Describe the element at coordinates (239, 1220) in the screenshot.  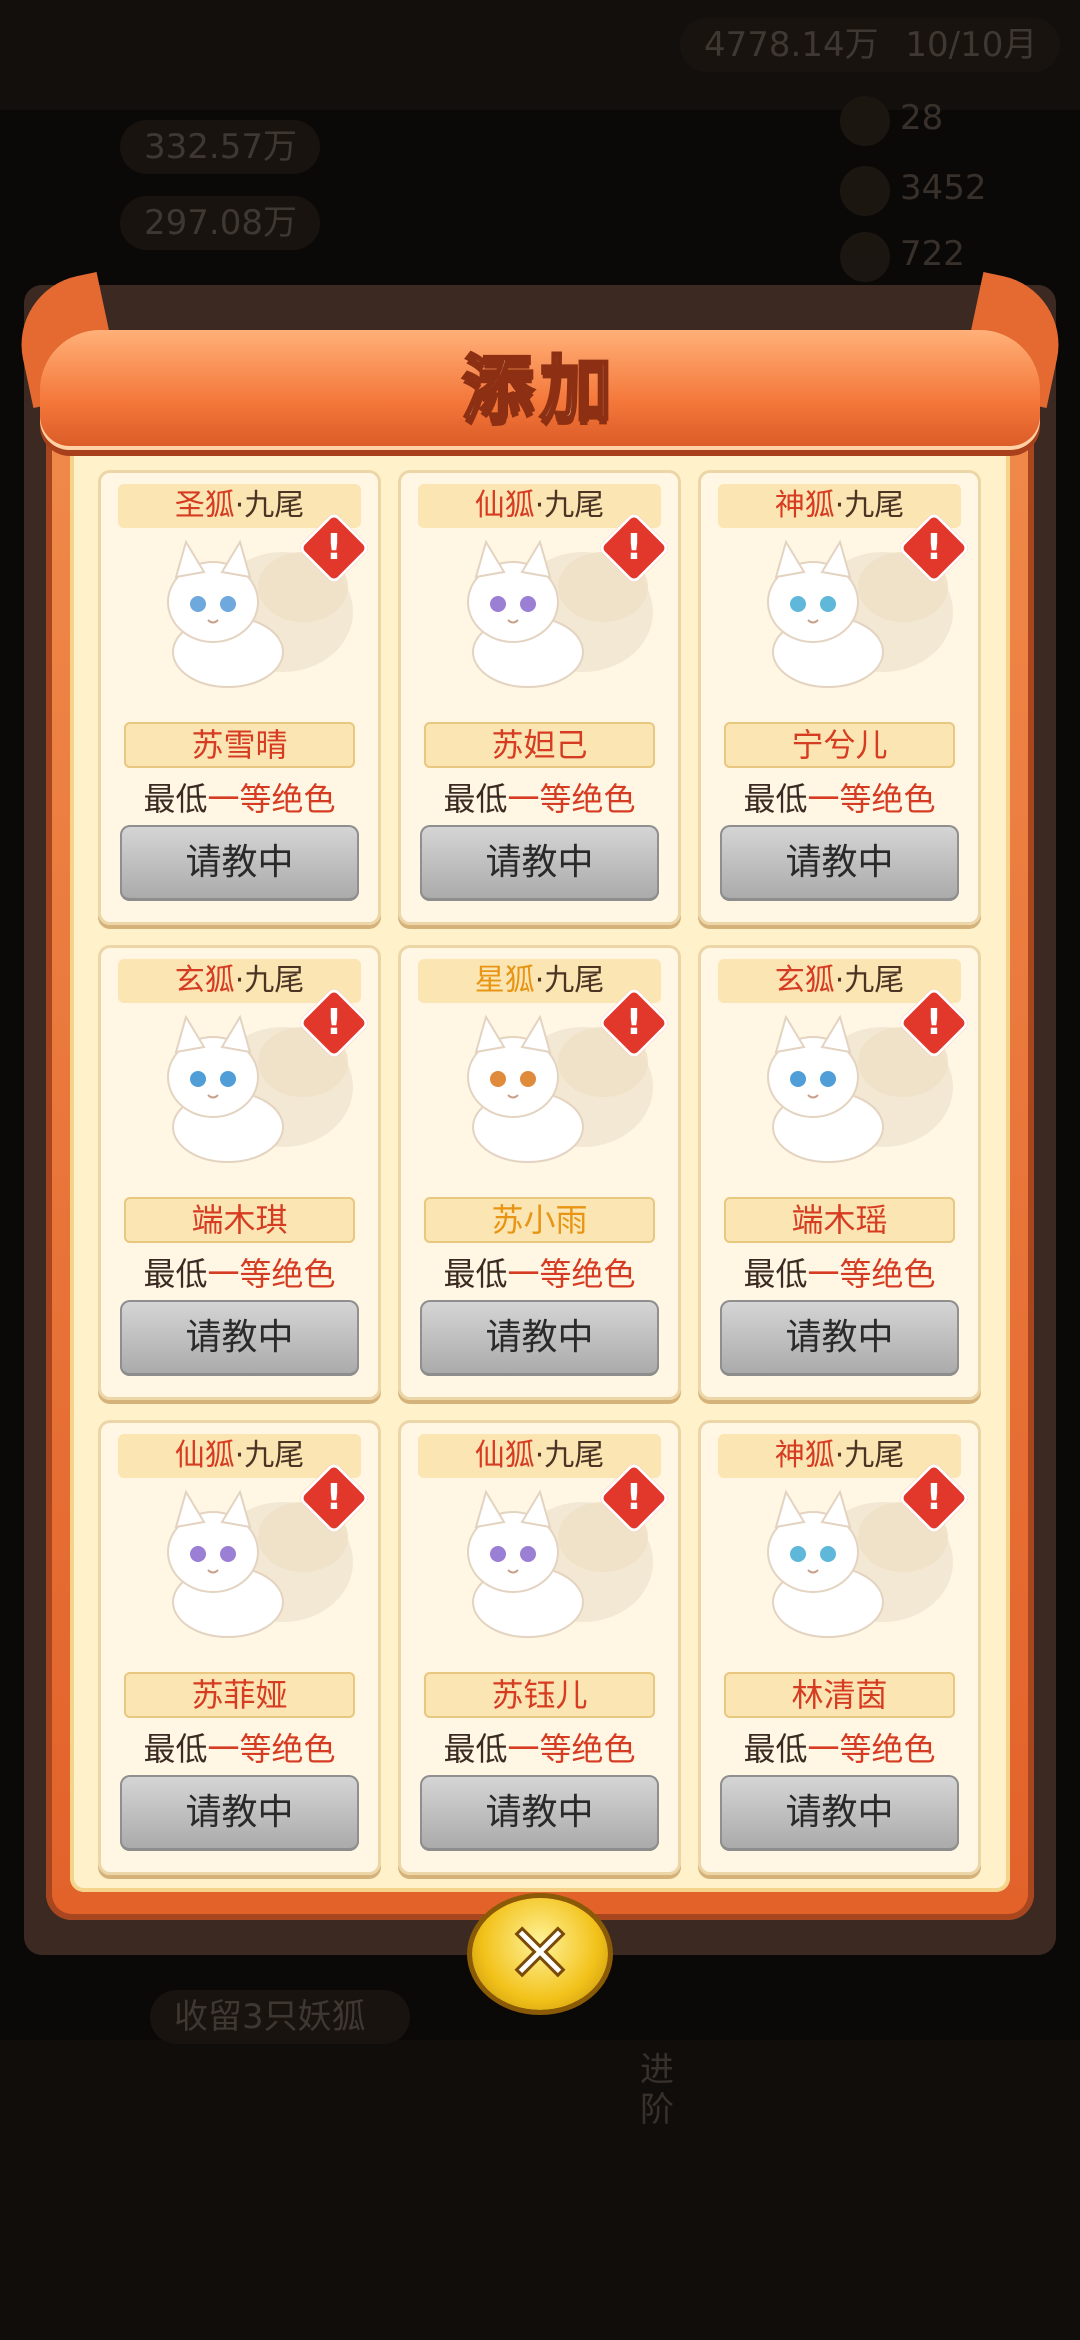
I see `fox-name: 端木琪` at that location.